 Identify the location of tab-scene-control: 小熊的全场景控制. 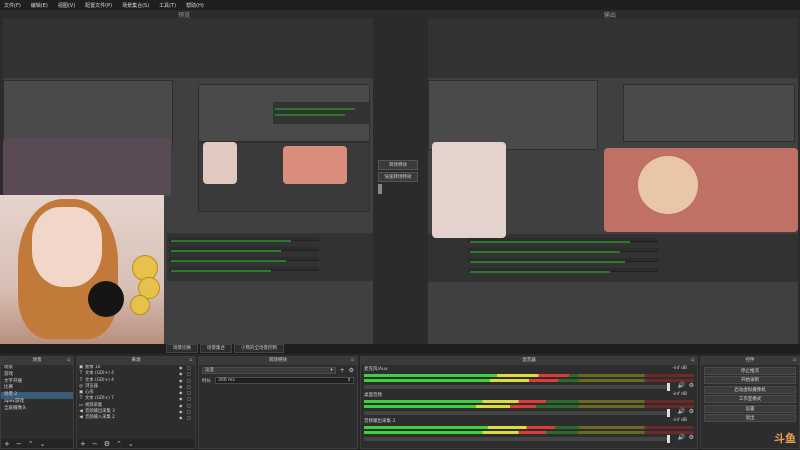
(259, 348).